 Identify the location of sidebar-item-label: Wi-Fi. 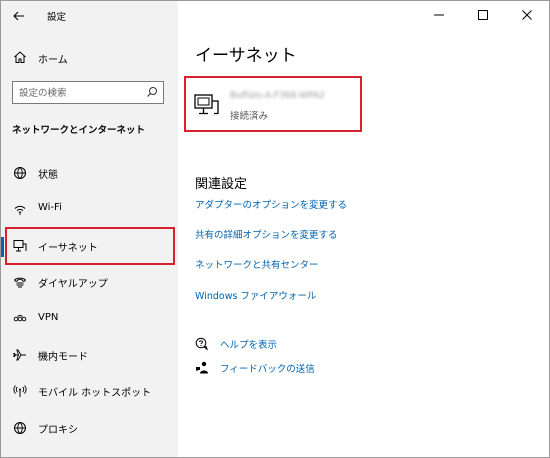
(50, 208).